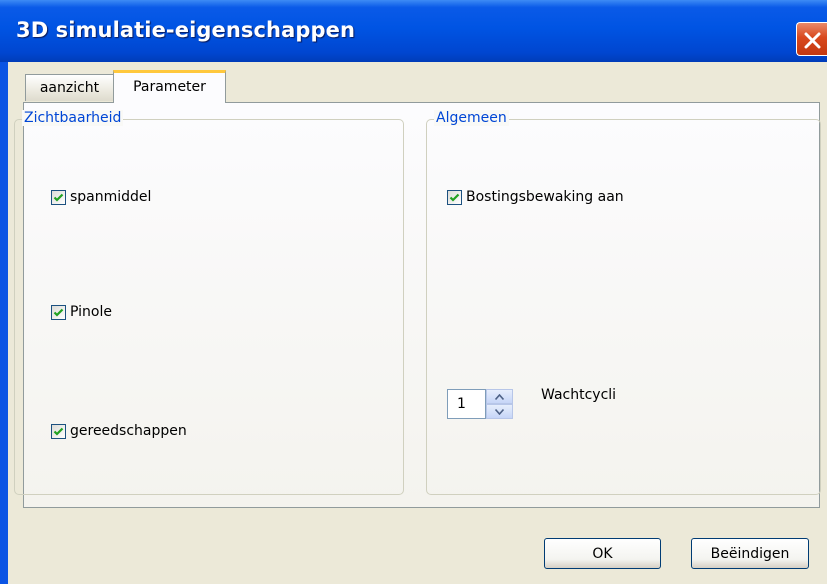  What do you see at coordinates (186, 30) in the screenshot?
I see `window-title: 3D simulatie-eigenschappen` at bounding box center [186, 30].